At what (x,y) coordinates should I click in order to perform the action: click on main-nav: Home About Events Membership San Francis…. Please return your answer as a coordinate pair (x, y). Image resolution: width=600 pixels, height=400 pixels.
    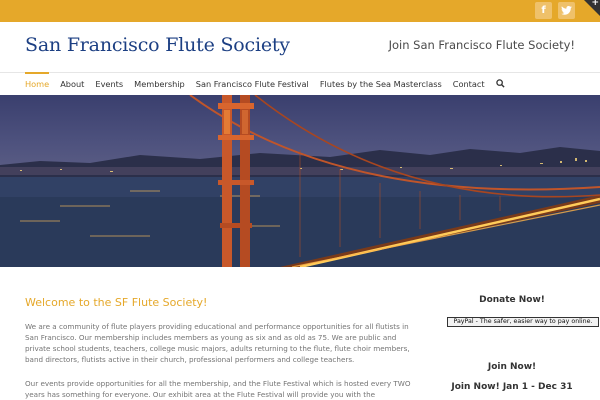
    Looking at the image, I should click on (265, 83).